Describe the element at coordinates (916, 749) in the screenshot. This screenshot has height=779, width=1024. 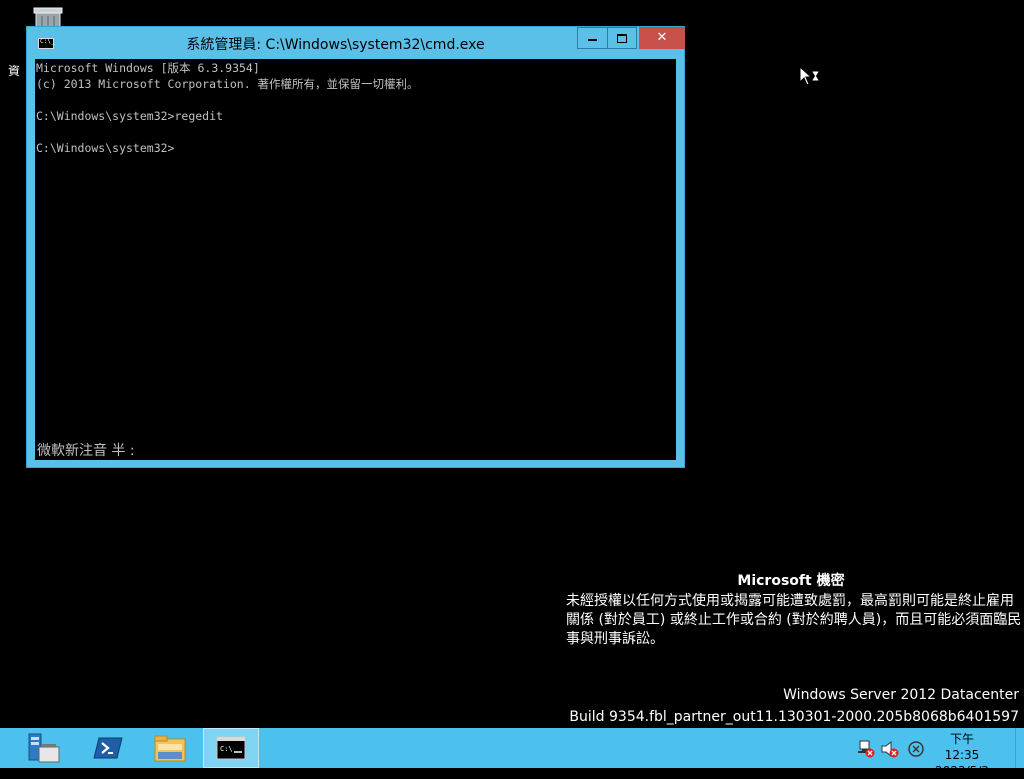
I see `notification-icon` at that location.